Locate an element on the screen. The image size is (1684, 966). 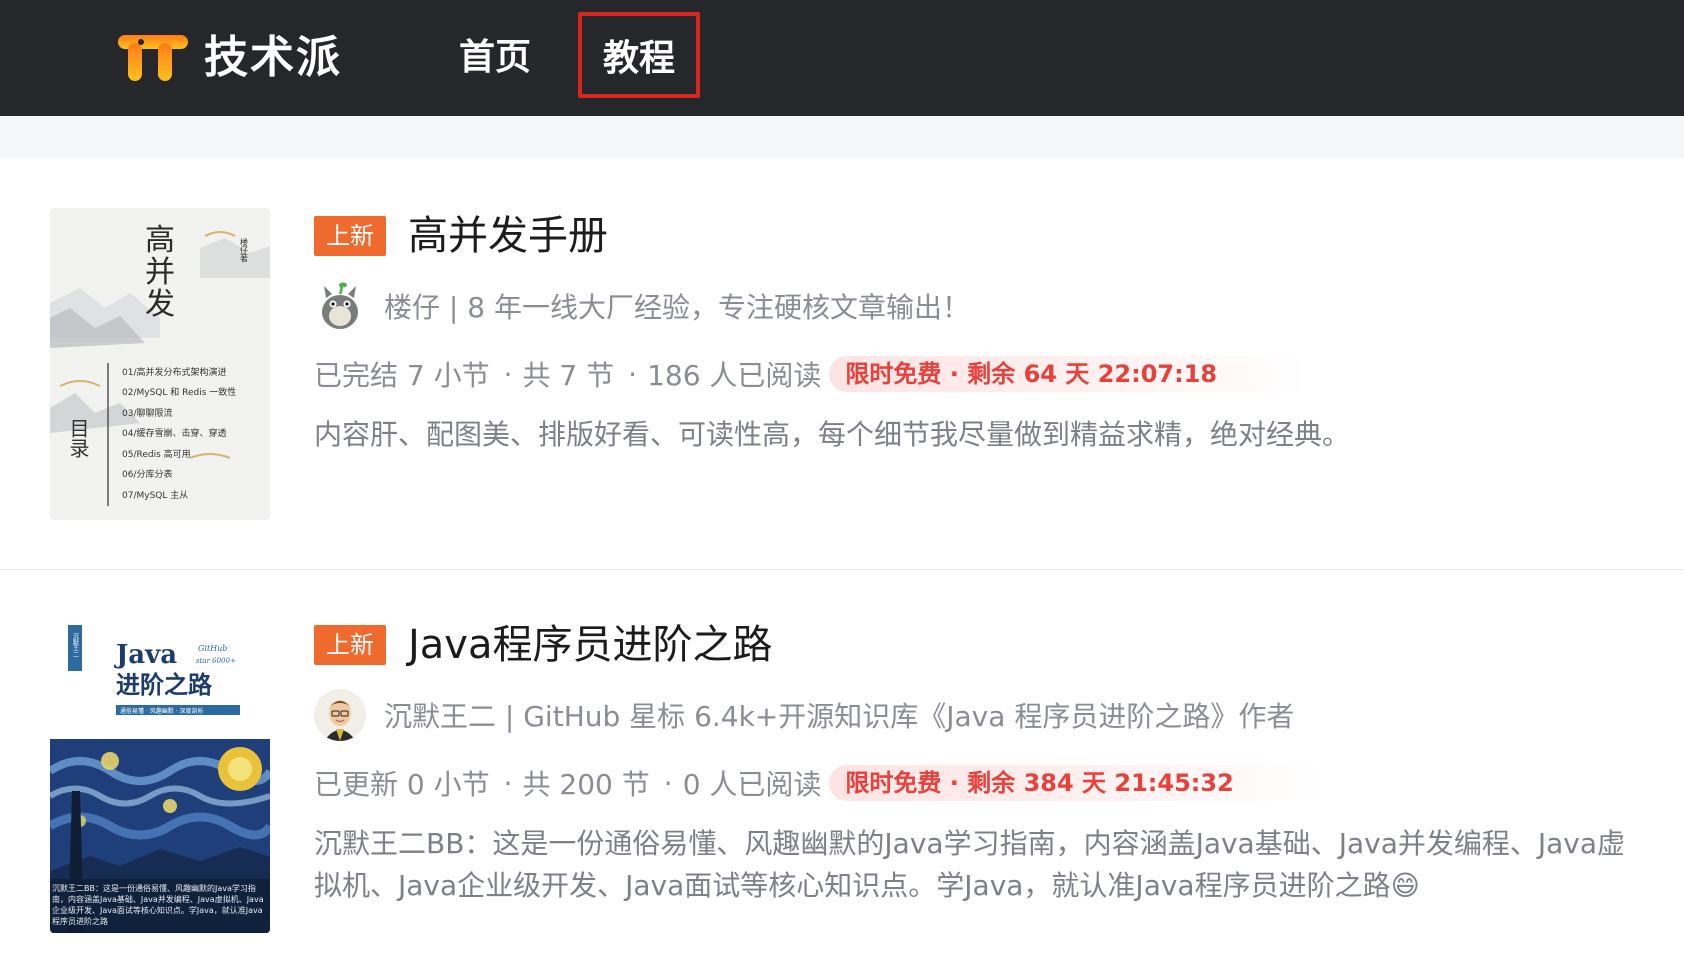
cover-tagline: 通俗易懂 · 风趣幽默 · 深度剖析 is located at coordinates (161, 711).